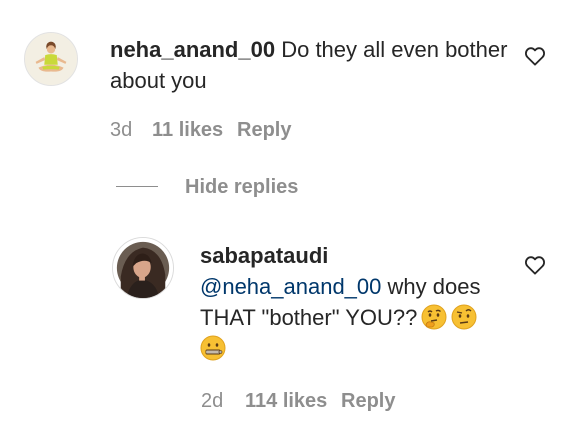 Image resolution: width=563 pixels, height=433 pixels. Describe the element at coordinates (434, 317) in the screenshot. I see `thinking-face-icon` at that location.